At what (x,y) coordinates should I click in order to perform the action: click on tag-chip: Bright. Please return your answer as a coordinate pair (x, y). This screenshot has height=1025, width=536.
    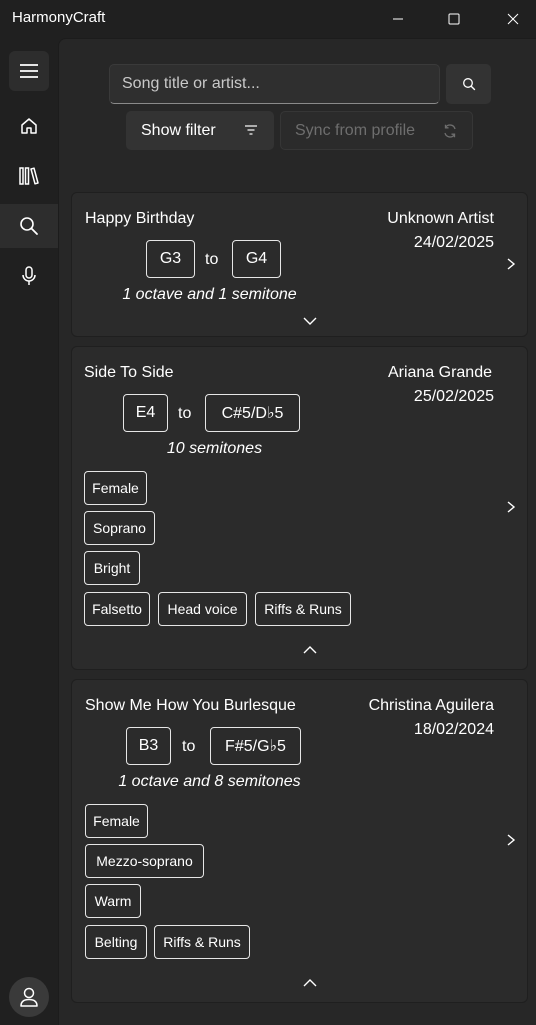
    Looking at the image, I should click on (112, 568).